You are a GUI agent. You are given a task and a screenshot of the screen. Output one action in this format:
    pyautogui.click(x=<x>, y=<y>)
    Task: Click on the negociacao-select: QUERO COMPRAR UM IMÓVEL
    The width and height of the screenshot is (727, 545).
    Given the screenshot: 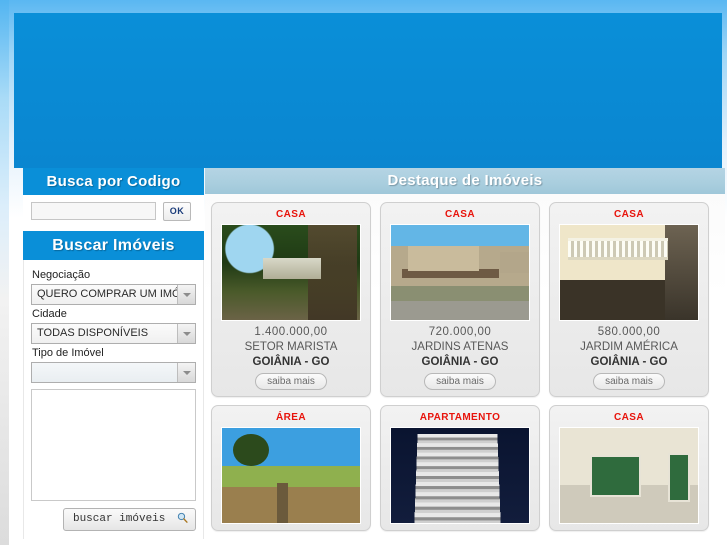 What is the action you would take?
    pyautogui.click(x=113, y=294)
    